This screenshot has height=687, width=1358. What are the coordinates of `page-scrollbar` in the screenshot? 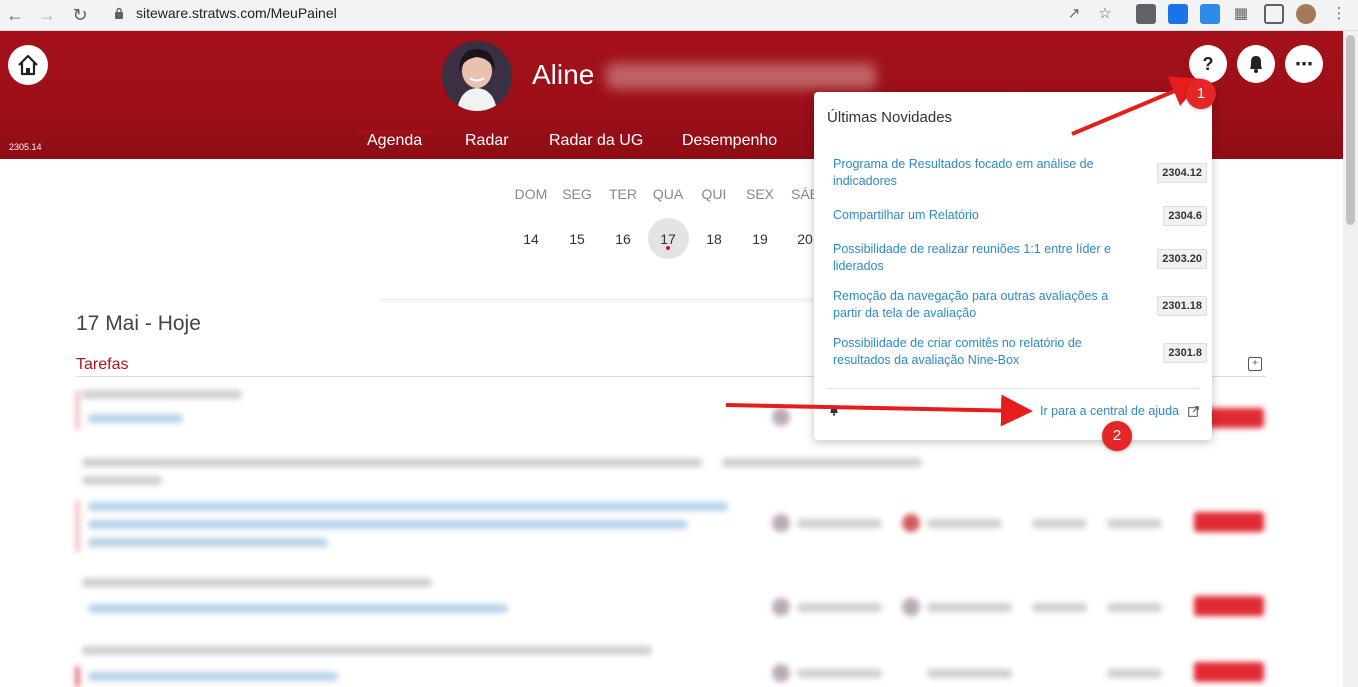 It's located at (1350, 359).